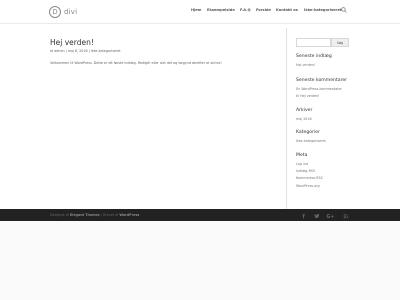 This screenshot has width=400, height=300. Describe the element at coordinates (313, 42) in the screenshot. I see `sidebar-search-input` at that location.